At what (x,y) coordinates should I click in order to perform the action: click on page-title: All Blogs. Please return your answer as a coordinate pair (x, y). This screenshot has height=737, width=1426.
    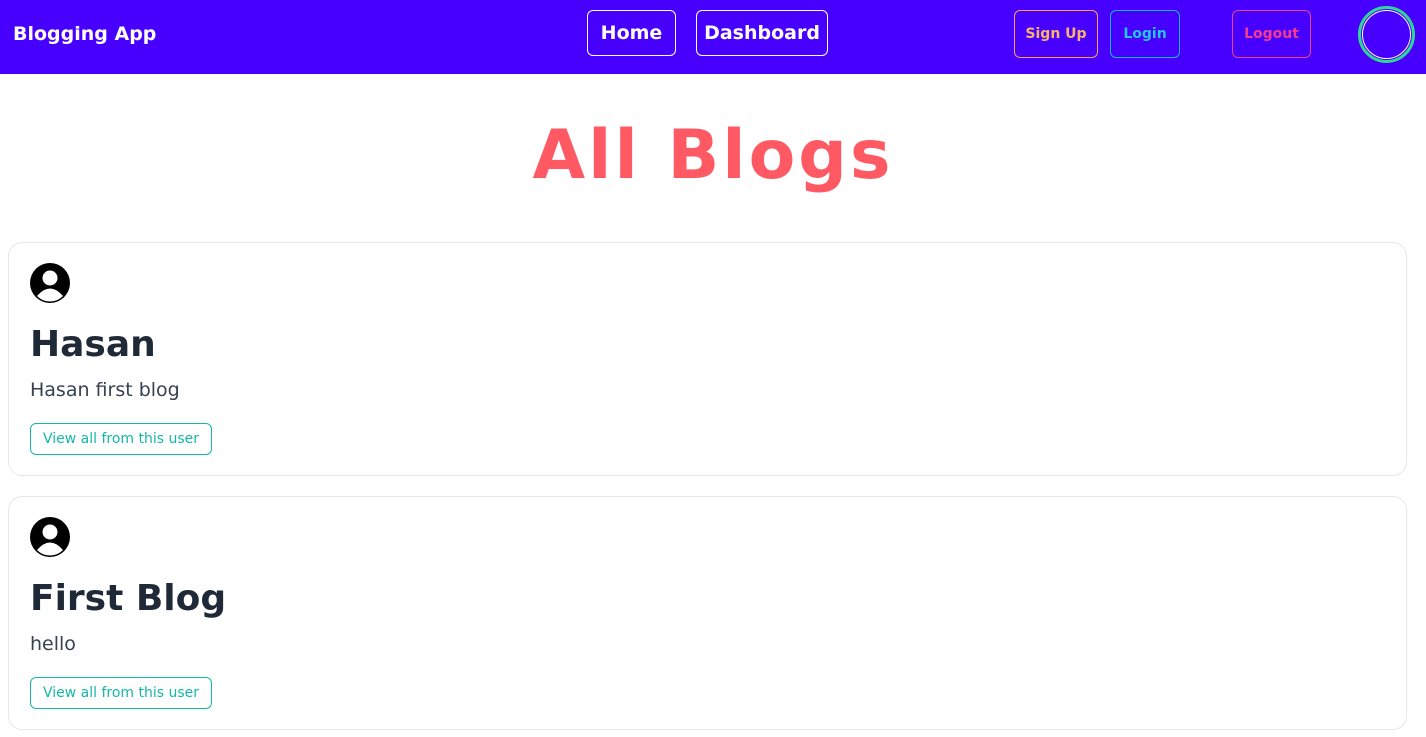
    Looking at the image, I should click on (713, 155).